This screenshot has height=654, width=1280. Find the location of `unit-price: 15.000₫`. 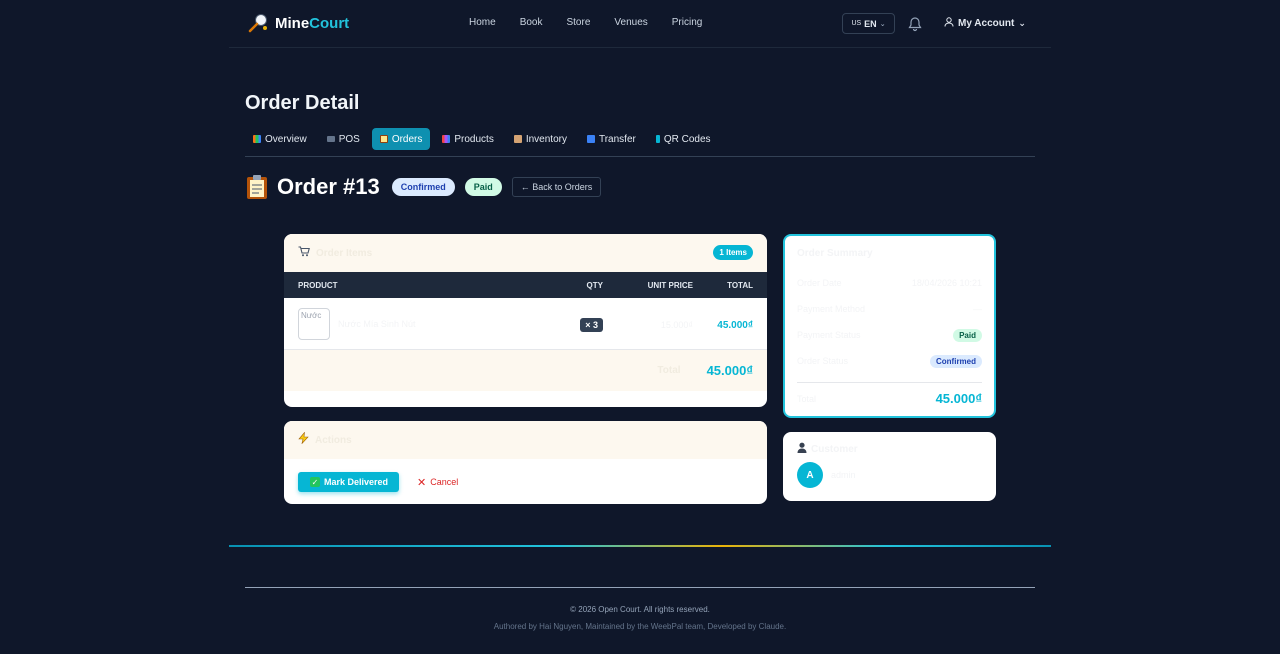

unit-price: 15.000₫ is located at coordinates (676, 324).